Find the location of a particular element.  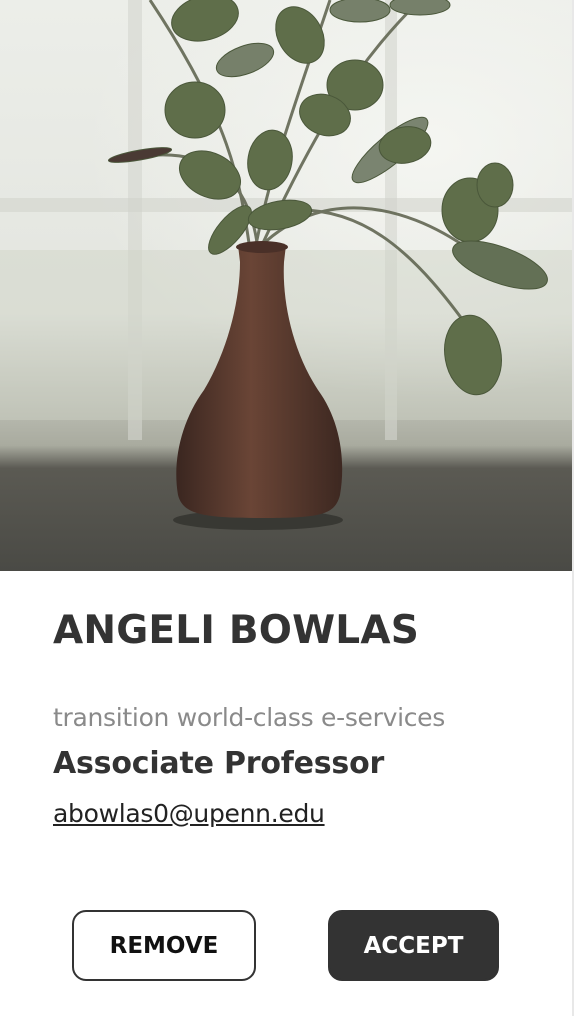

profile-email-link: abowlas0@upenn.edu is located at coordinates (189, 813).